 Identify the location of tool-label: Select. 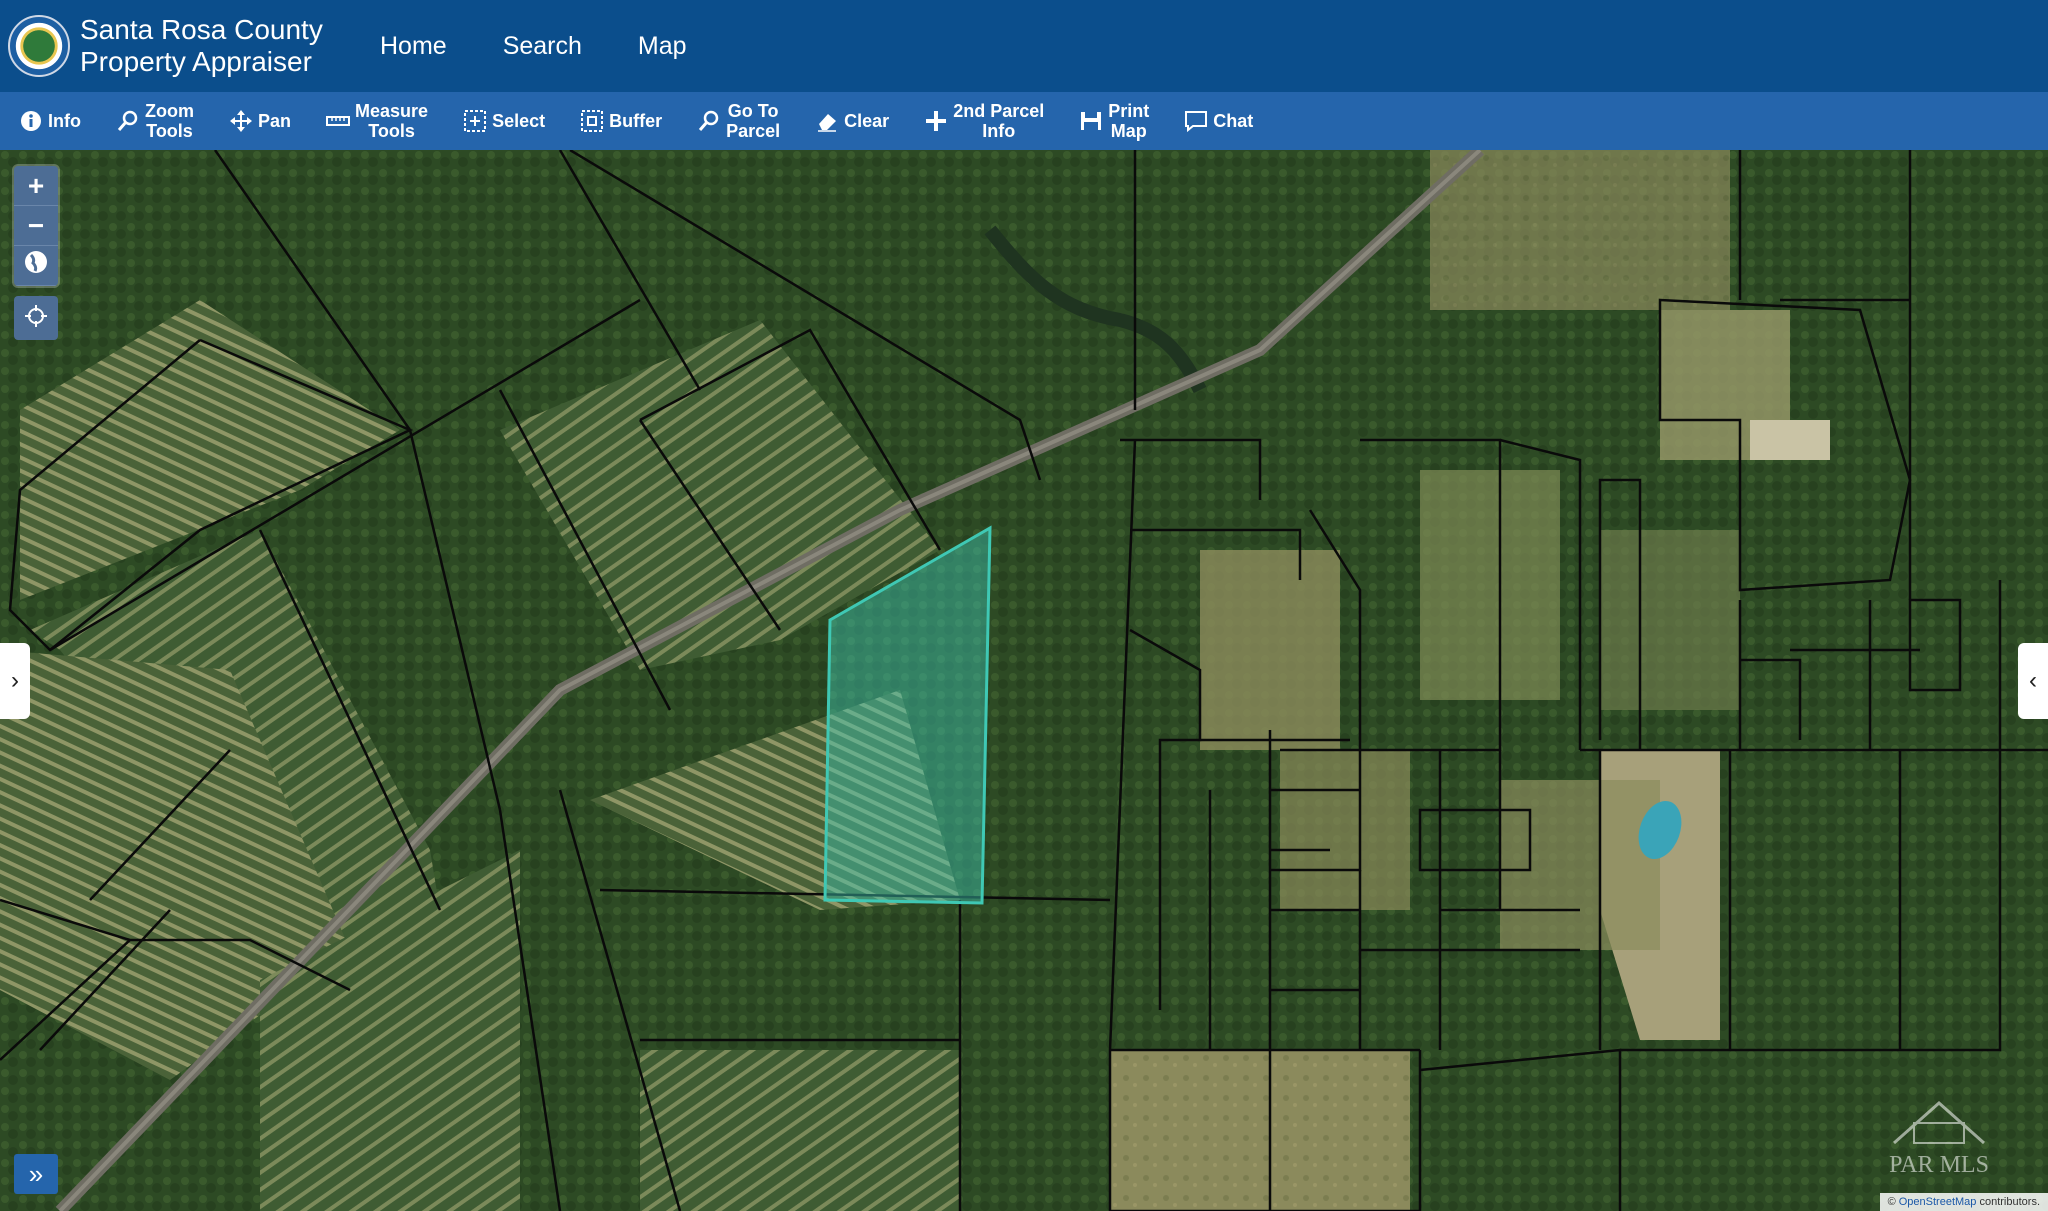
(519, 121).